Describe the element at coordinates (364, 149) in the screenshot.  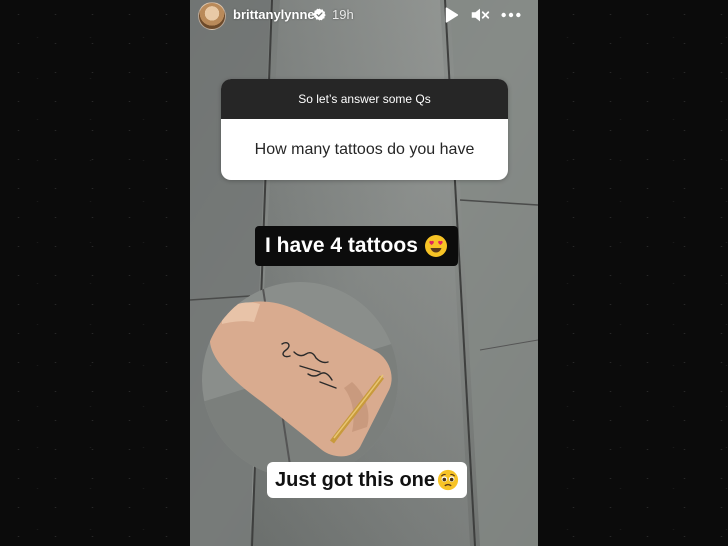
I see `question-sticker-question: How many tattoos do you have` at that location.